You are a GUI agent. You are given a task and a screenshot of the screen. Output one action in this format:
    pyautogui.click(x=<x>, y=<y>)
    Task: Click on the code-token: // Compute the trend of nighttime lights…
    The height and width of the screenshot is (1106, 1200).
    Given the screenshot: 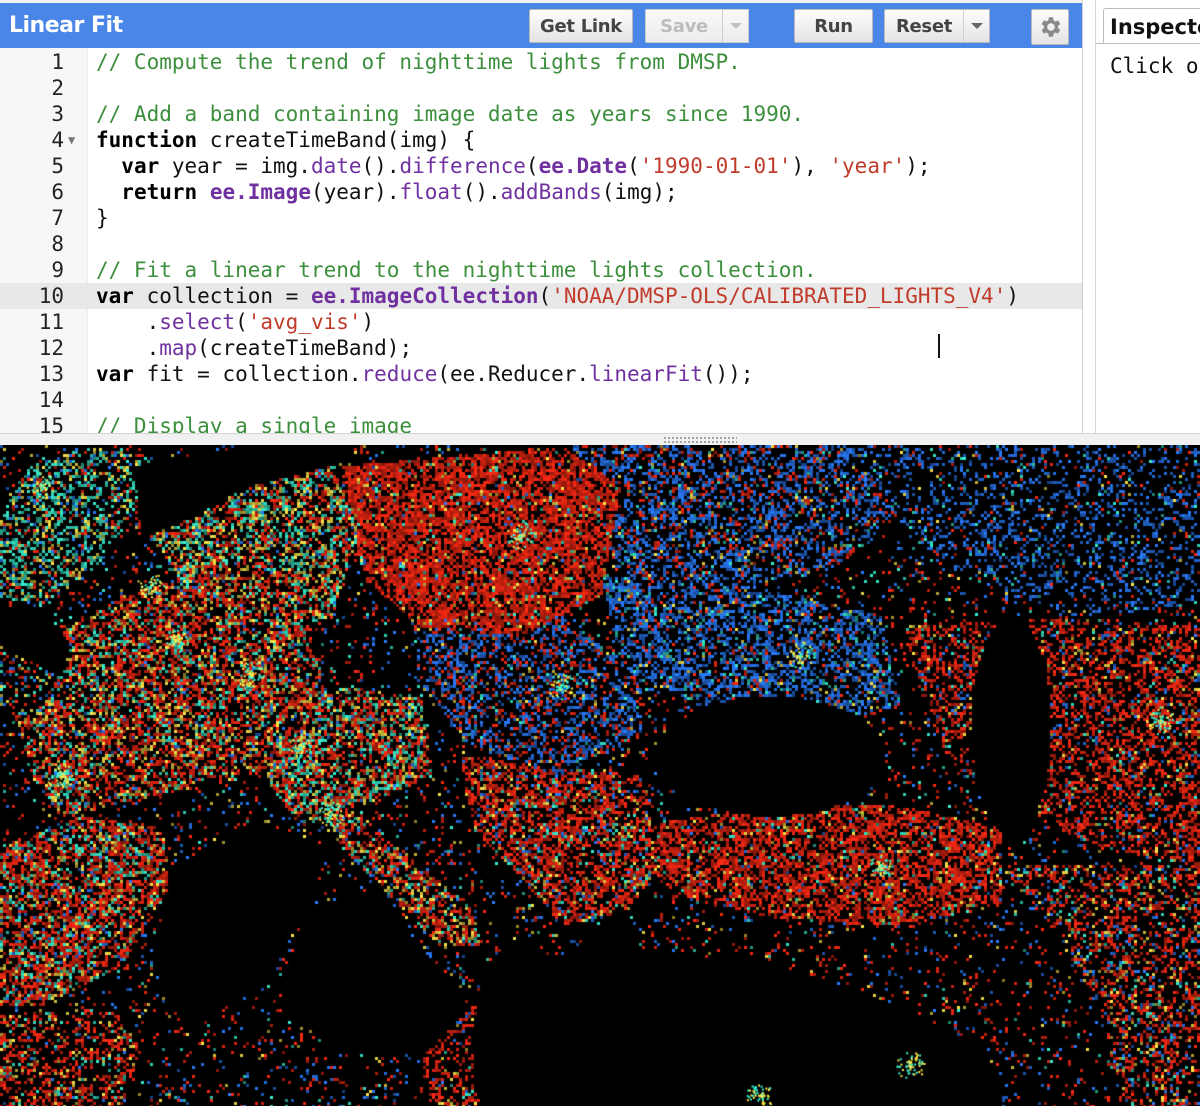 What is the action you would take?
    pyautogui.click(x=418, y=62)
    